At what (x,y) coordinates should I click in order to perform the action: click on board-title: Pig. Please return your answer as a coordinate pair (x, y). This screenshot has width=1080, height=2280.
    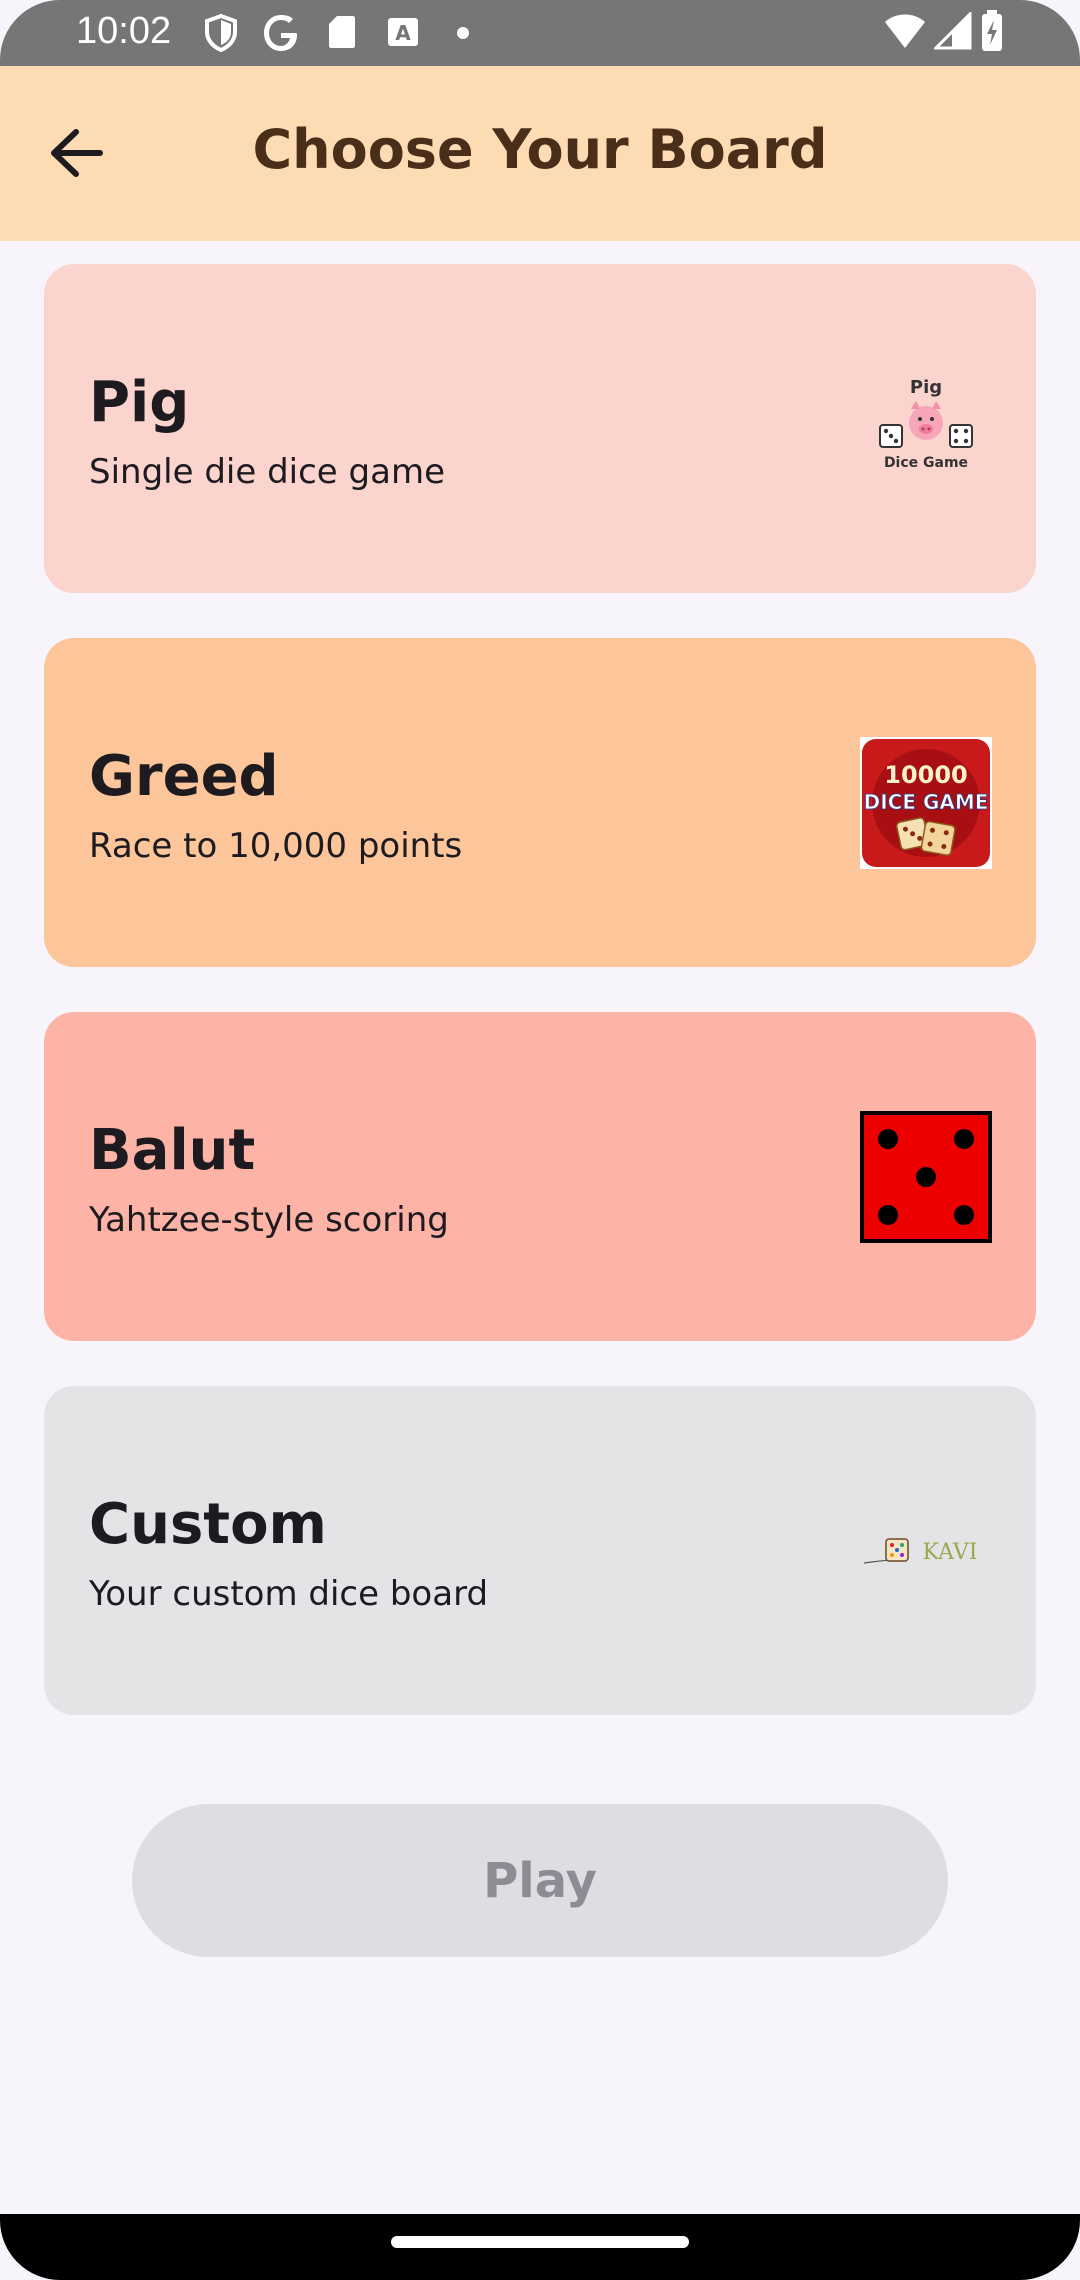
    Looking at the image, I should click on (139, 402).